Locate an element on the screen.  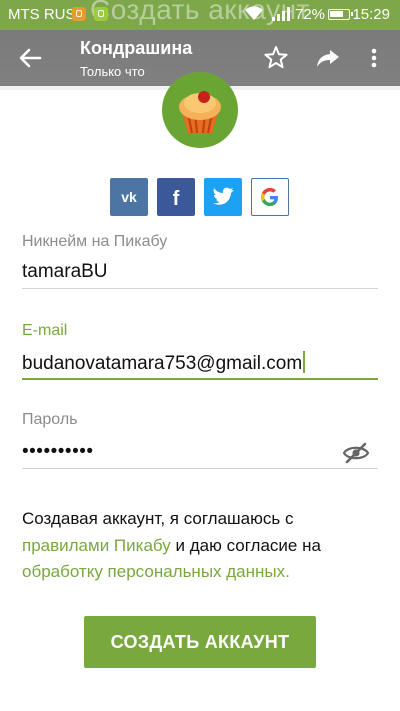
terms-text-part: и даю согласие на is located at coordinates (248, 545).